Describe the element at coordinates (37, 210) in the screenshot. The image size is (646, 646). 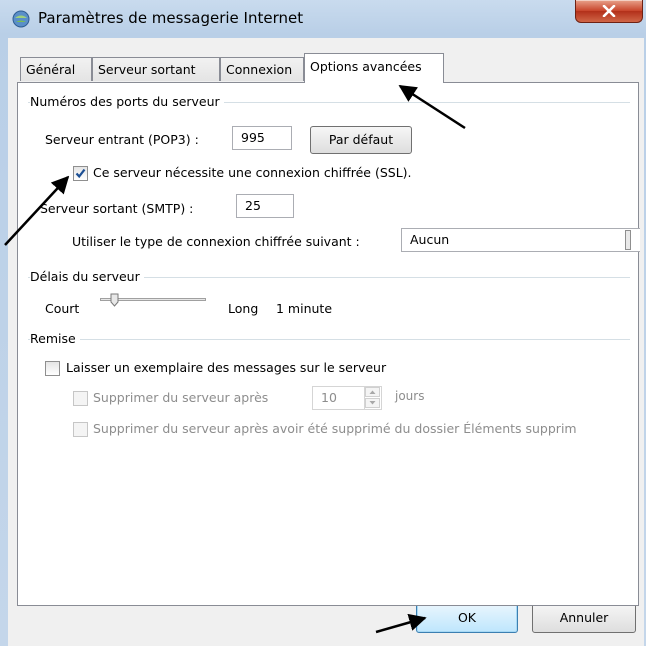
I see `arrow-to-ssl-checkbox` at that location.